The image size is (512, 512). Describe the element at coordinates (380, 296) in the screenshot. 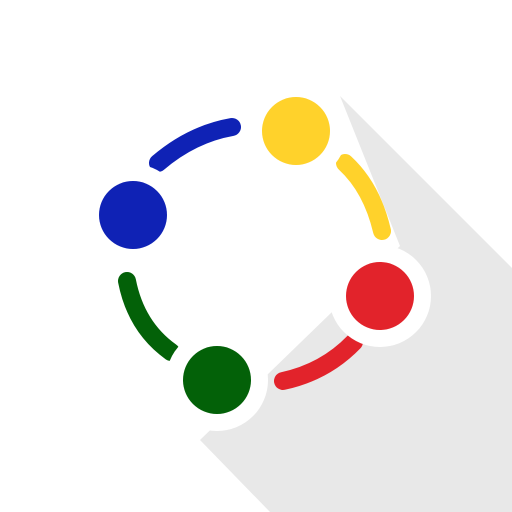

I see `red-node` at that location.